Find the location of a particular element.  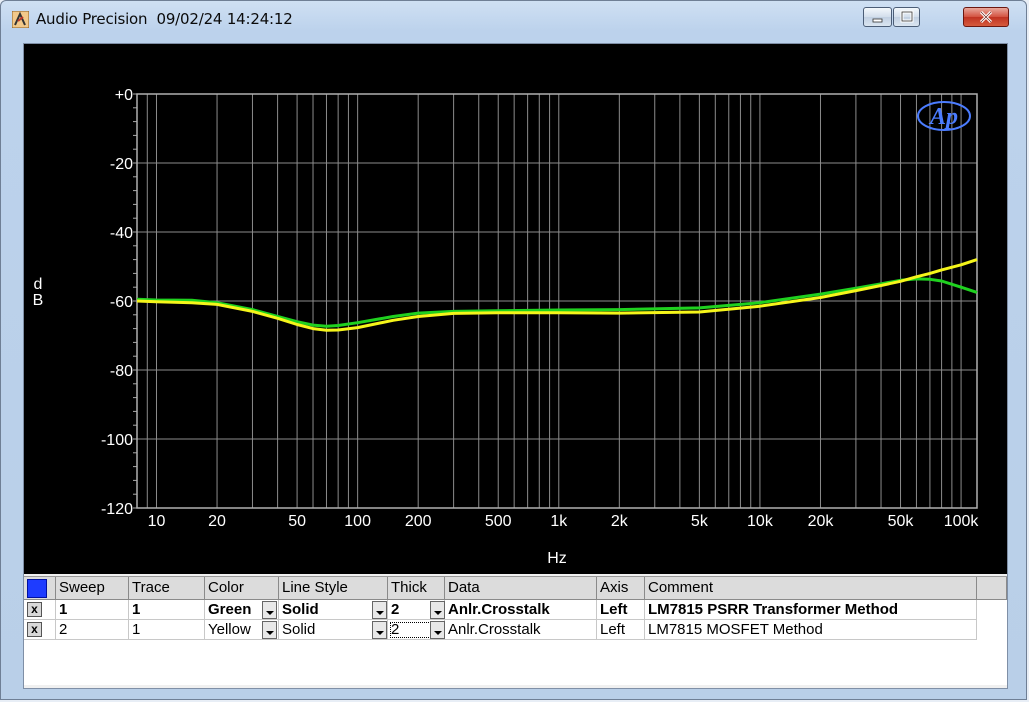

cell-comment: LM7815 MOSFET Method is located at coordinates (811, 630).